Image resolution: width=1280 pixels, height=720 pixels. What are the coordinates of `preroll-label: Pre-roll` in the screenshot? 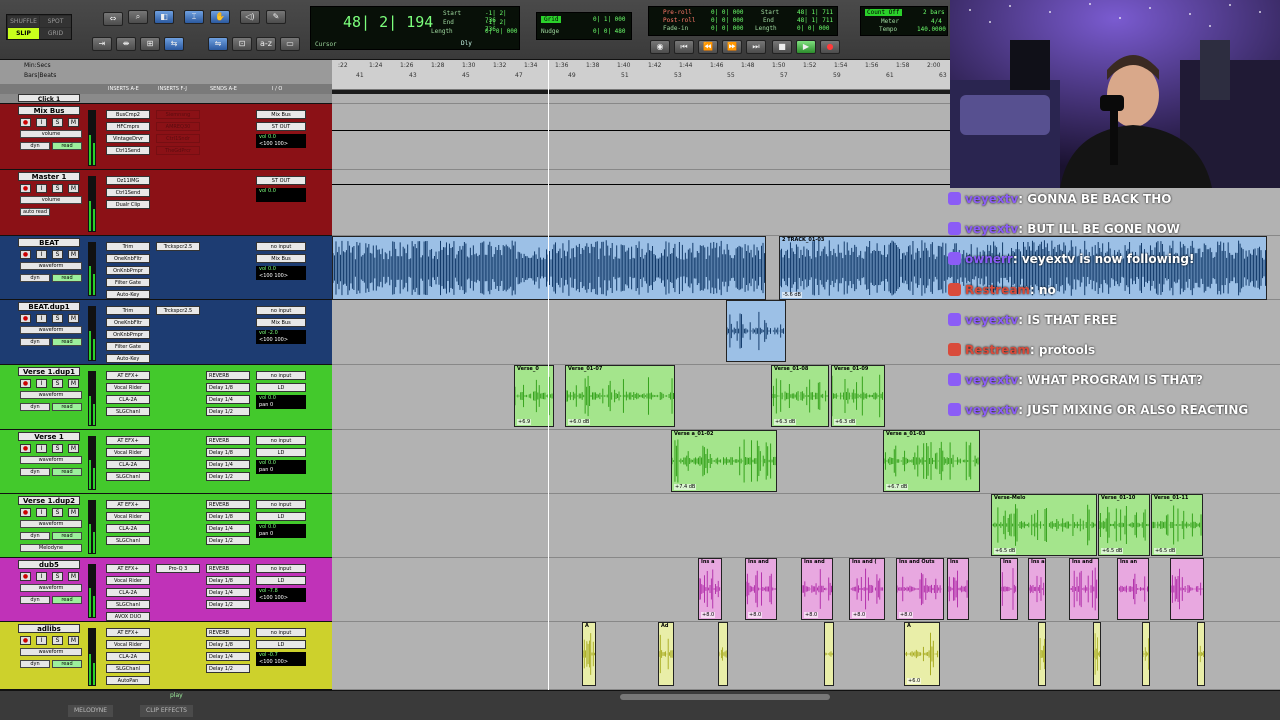 It's located at (677, 12).